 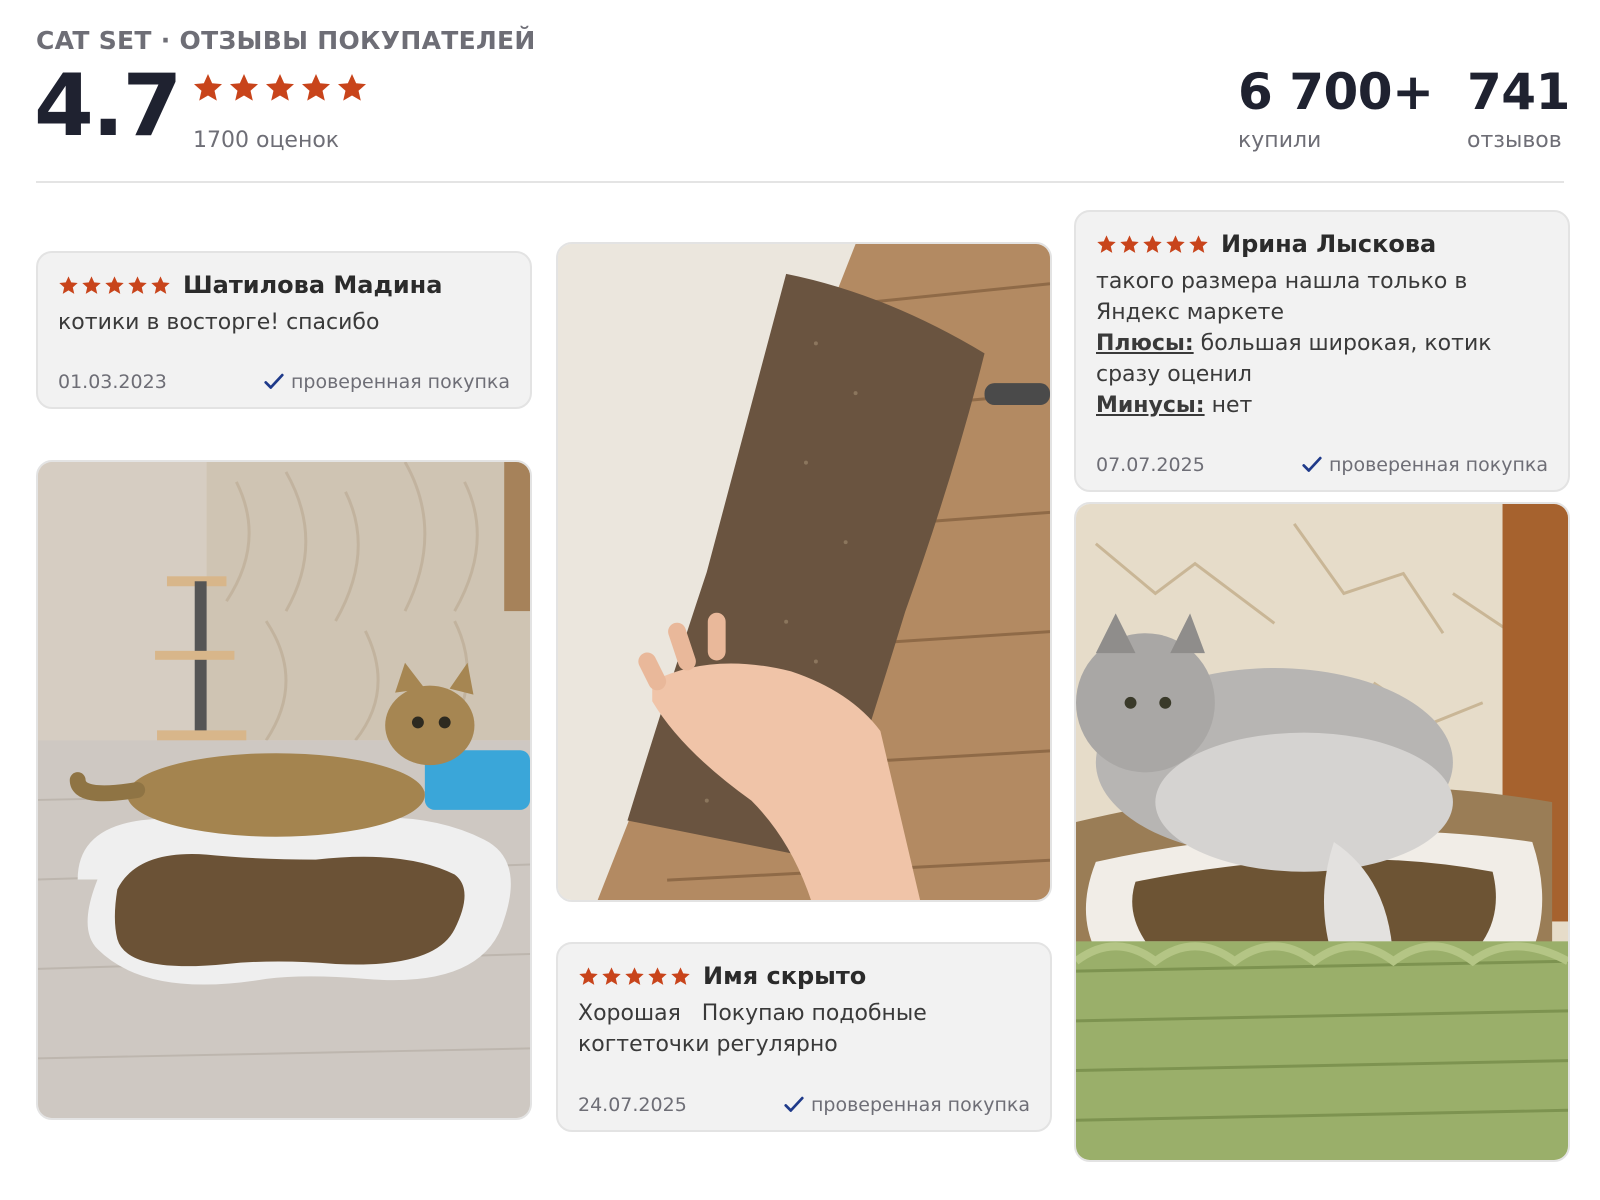 I want to click on pros-label: Плюсы:, so click(x=1145, y=343).